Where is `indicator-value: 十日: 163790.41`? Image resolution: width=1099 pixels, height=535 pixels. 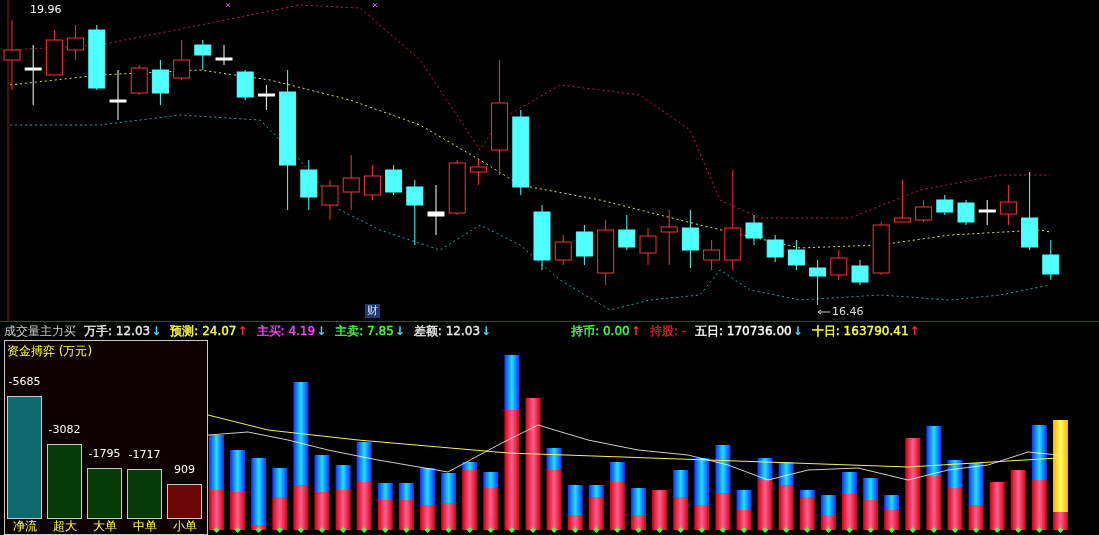 indicator-value: 十日: 163790.41 is located at coordinates (860, 331).